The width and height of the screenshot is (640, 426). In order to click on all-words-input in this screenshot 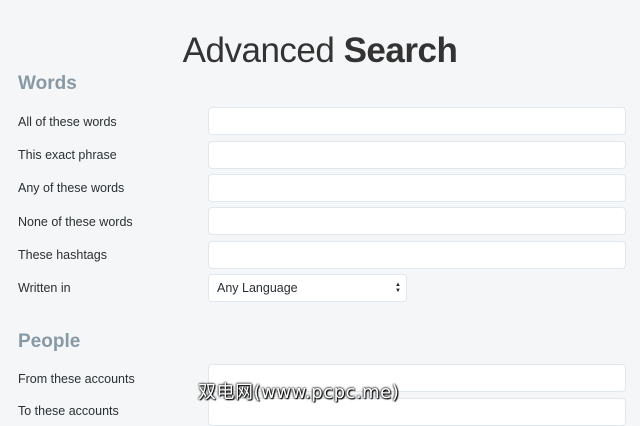, I will do `click(417, 121)`.